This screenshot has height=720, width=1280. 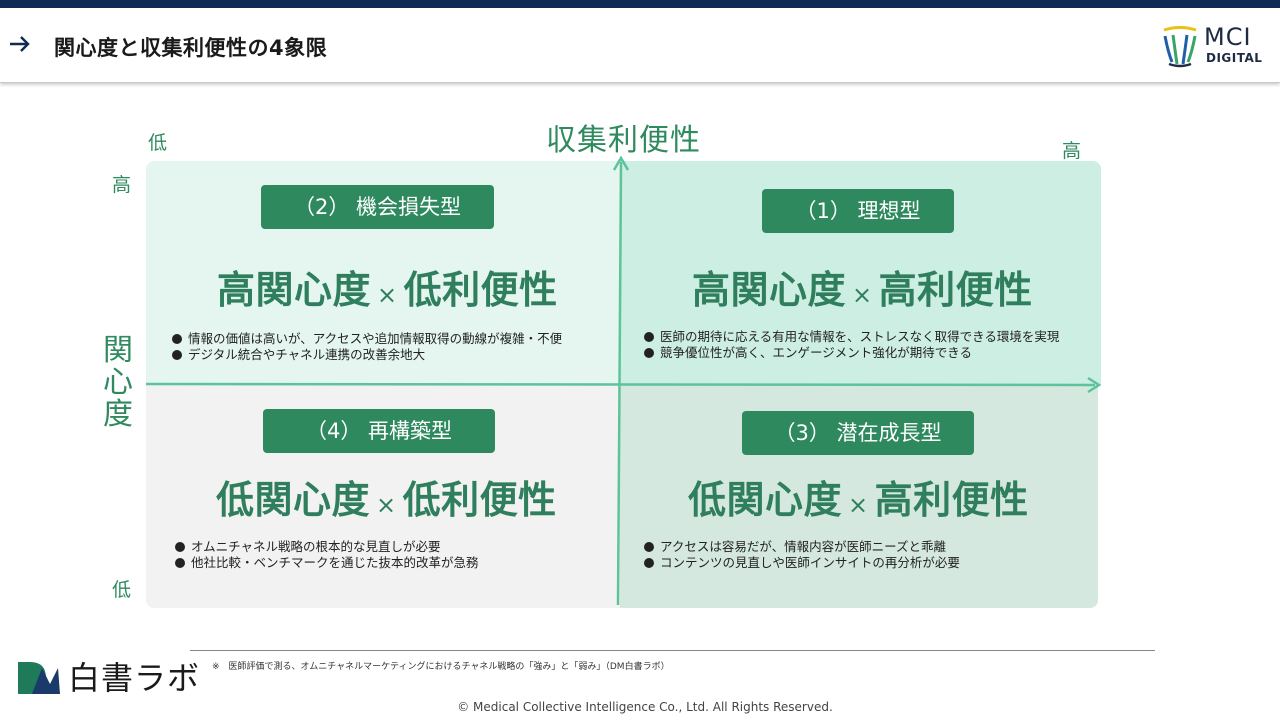 What do you see at coordinates (1234, 58) in the screenshot?
I see `logo-text-digital: DIGITAL` at bounding box center [1234, 58].